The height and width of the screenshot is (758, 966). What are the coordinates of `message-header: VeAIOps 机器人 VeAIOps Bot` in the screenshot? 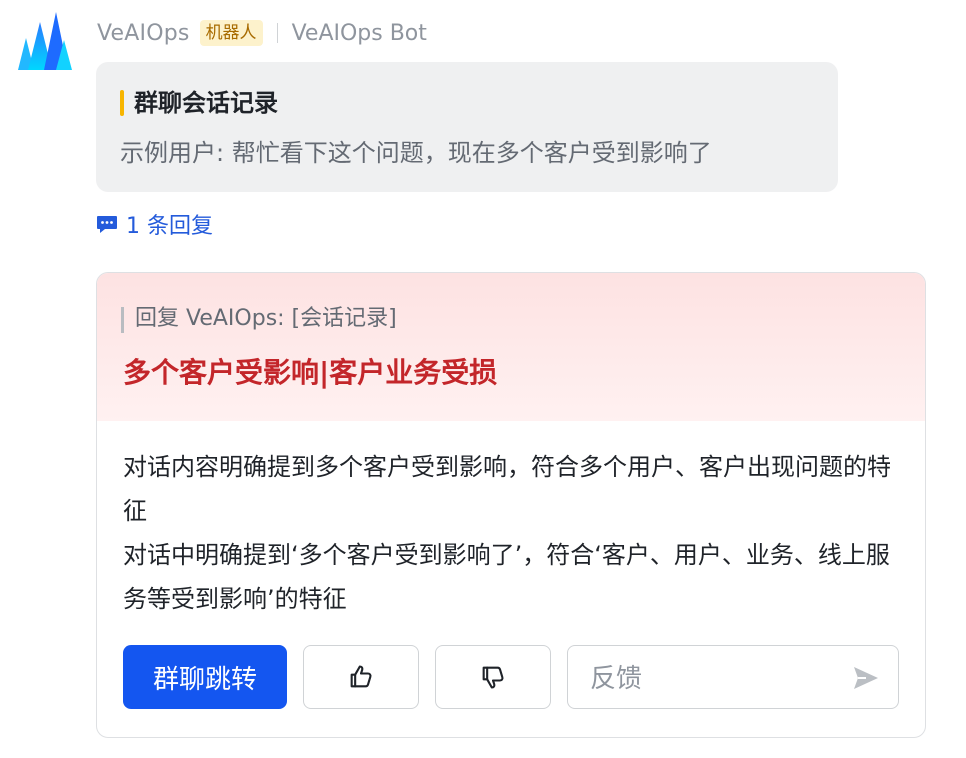 It's located at (262, 33).